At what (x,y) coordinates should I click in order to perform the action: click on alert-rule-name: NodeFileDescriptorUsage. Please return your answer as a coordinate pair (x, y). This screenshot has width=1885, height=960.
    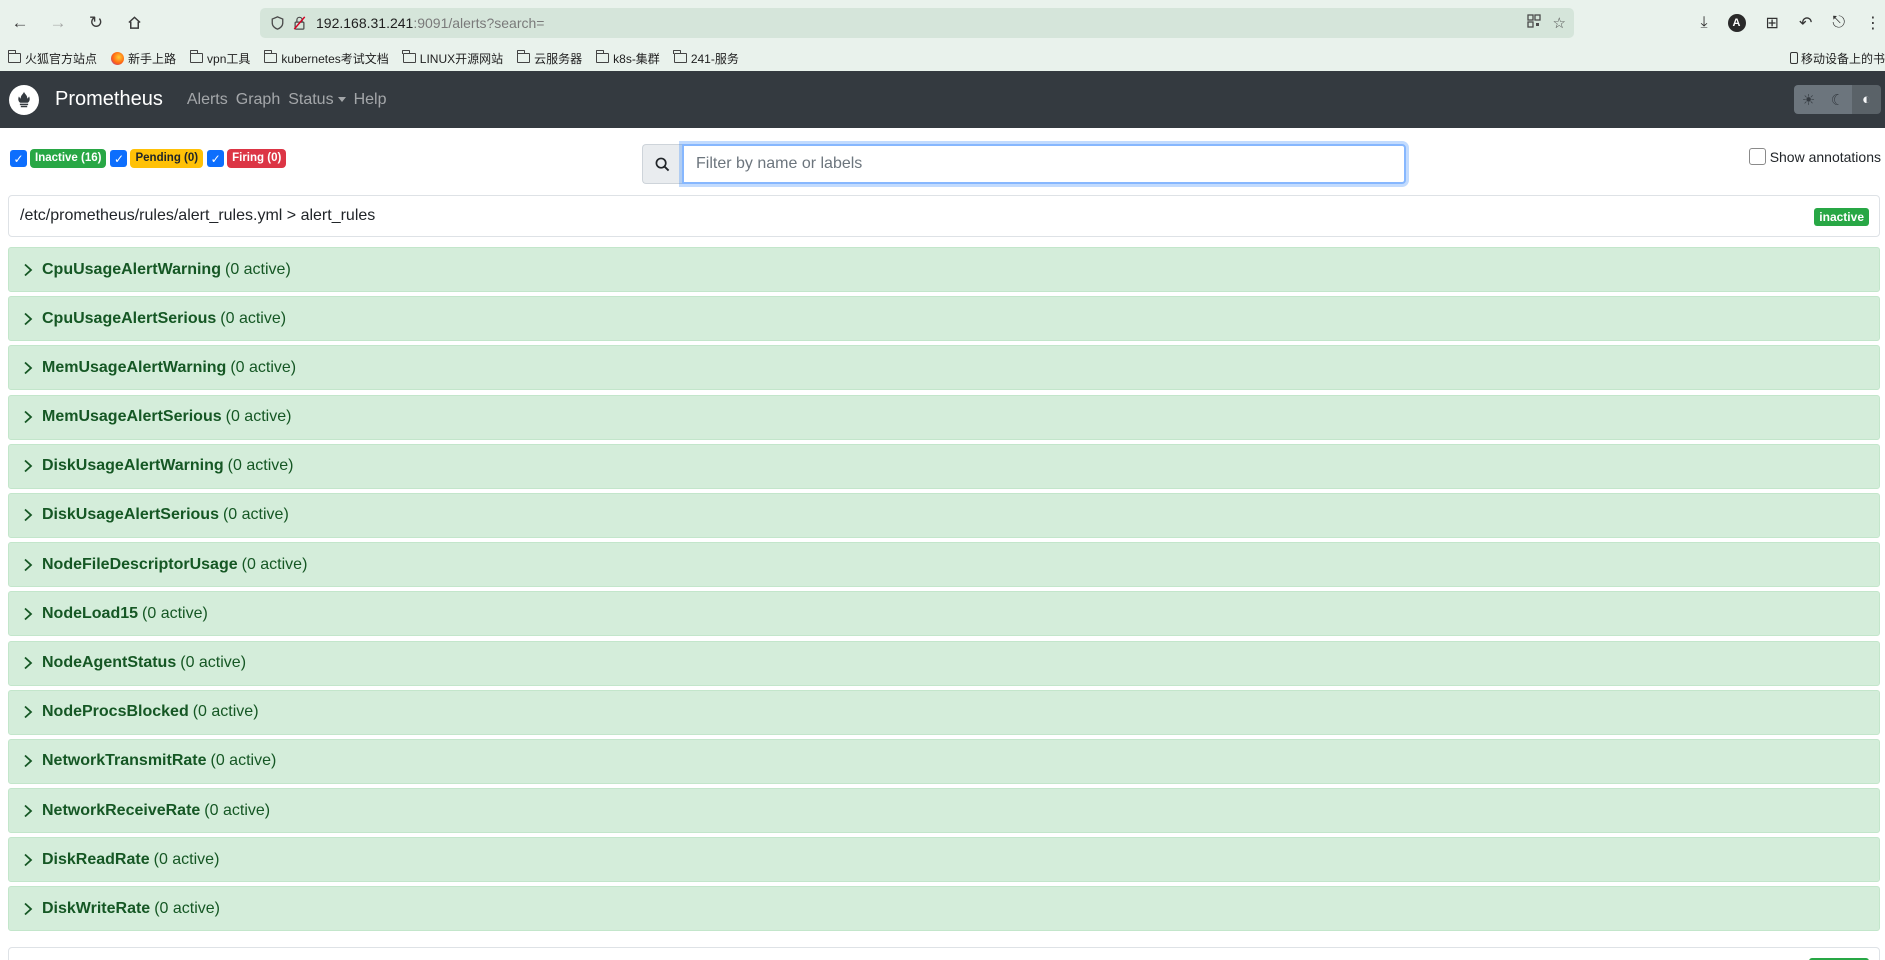
    Looking at the image, I should click on (140, 564).